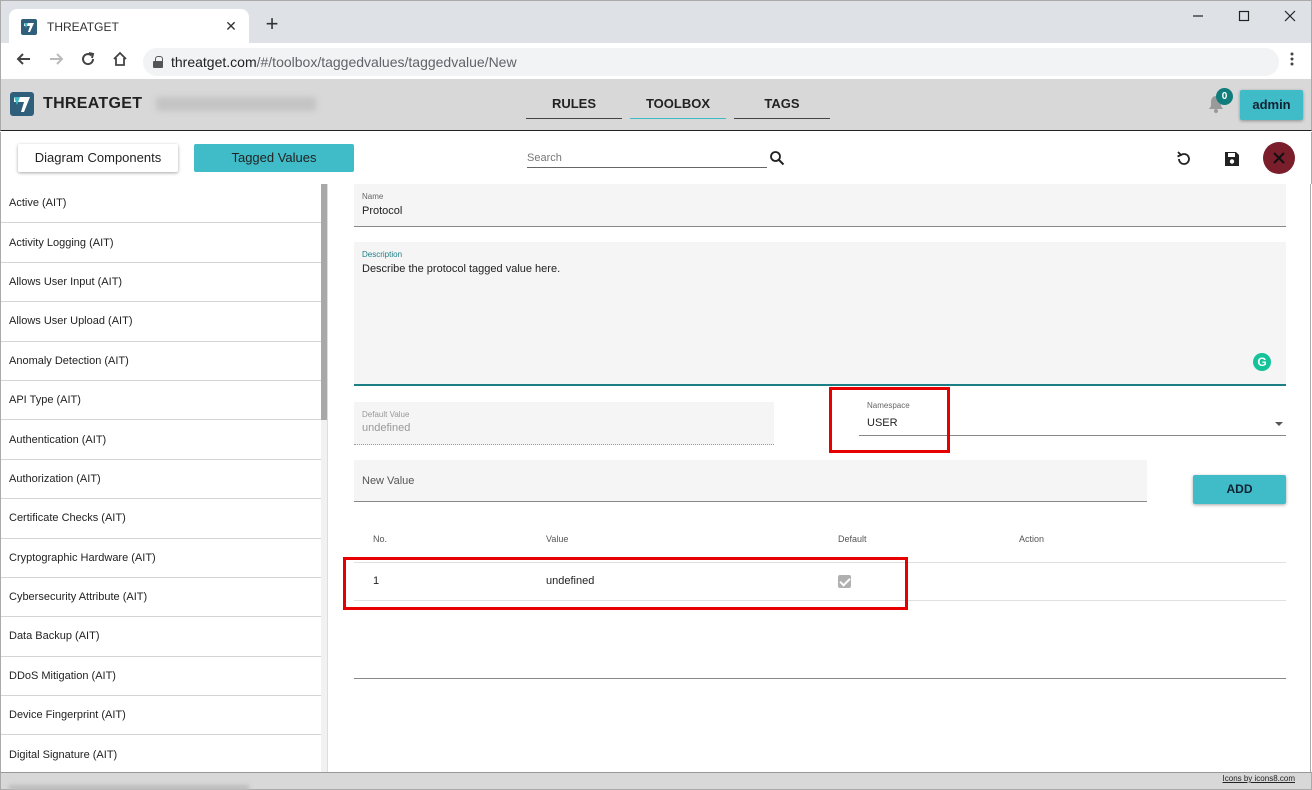 The height and width of the screenshot is (790, 1312). I want to click on new-value-placeholder: New Value, so click(388, 481).